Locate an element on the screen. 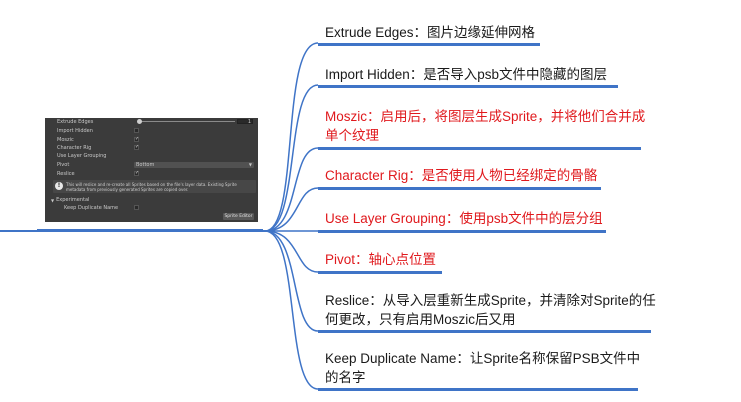 This screenshot has width=741, height=402. node-extrude-edges: Extrude Edges：图片边缘延伸网格 is located at coordinates (430, 32).